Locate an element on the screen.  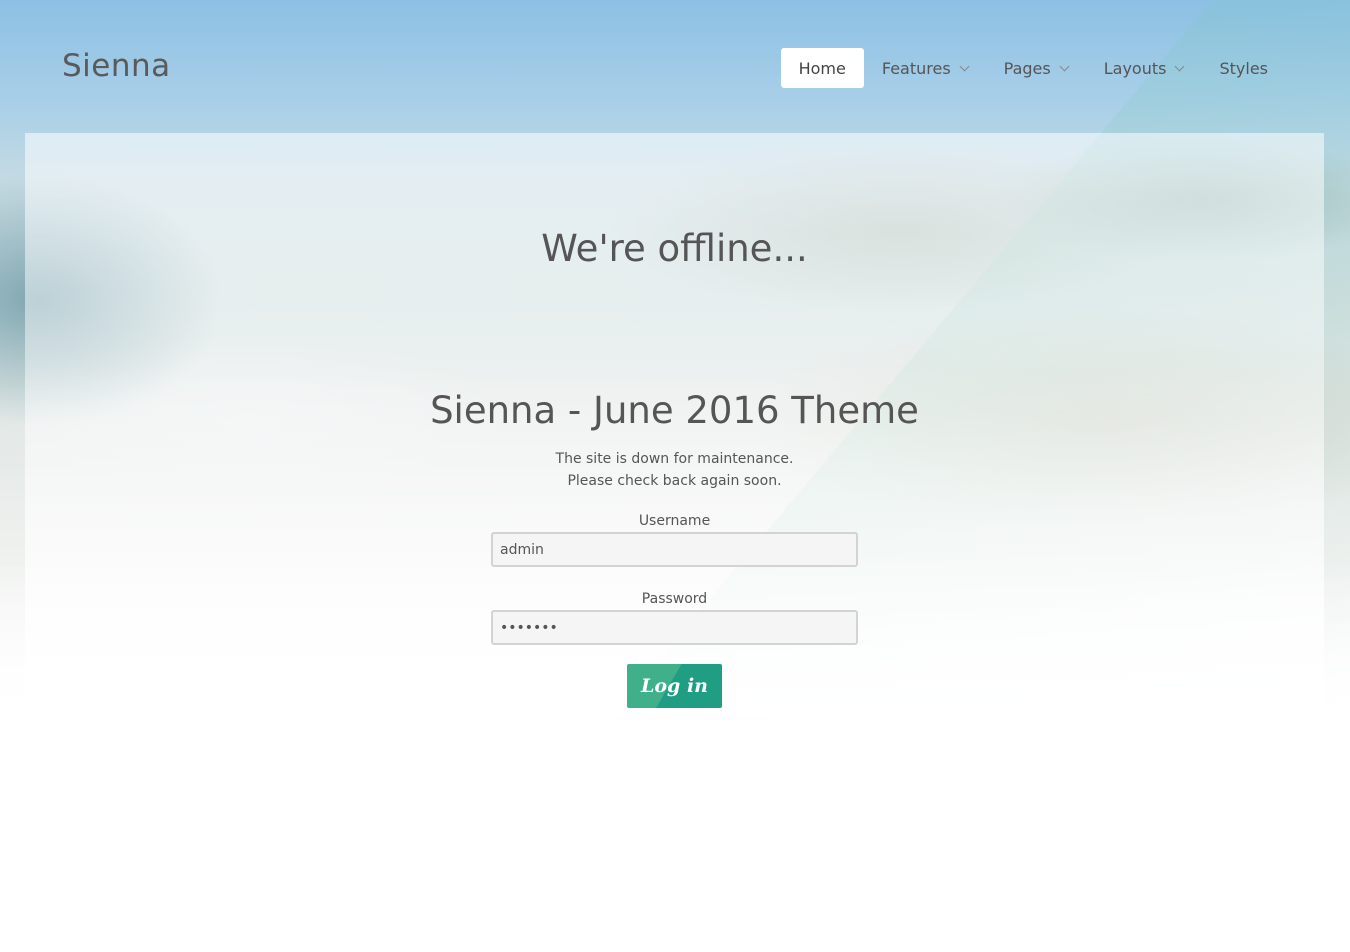
nav-item-features: Features is located at coordinates (925, 68).